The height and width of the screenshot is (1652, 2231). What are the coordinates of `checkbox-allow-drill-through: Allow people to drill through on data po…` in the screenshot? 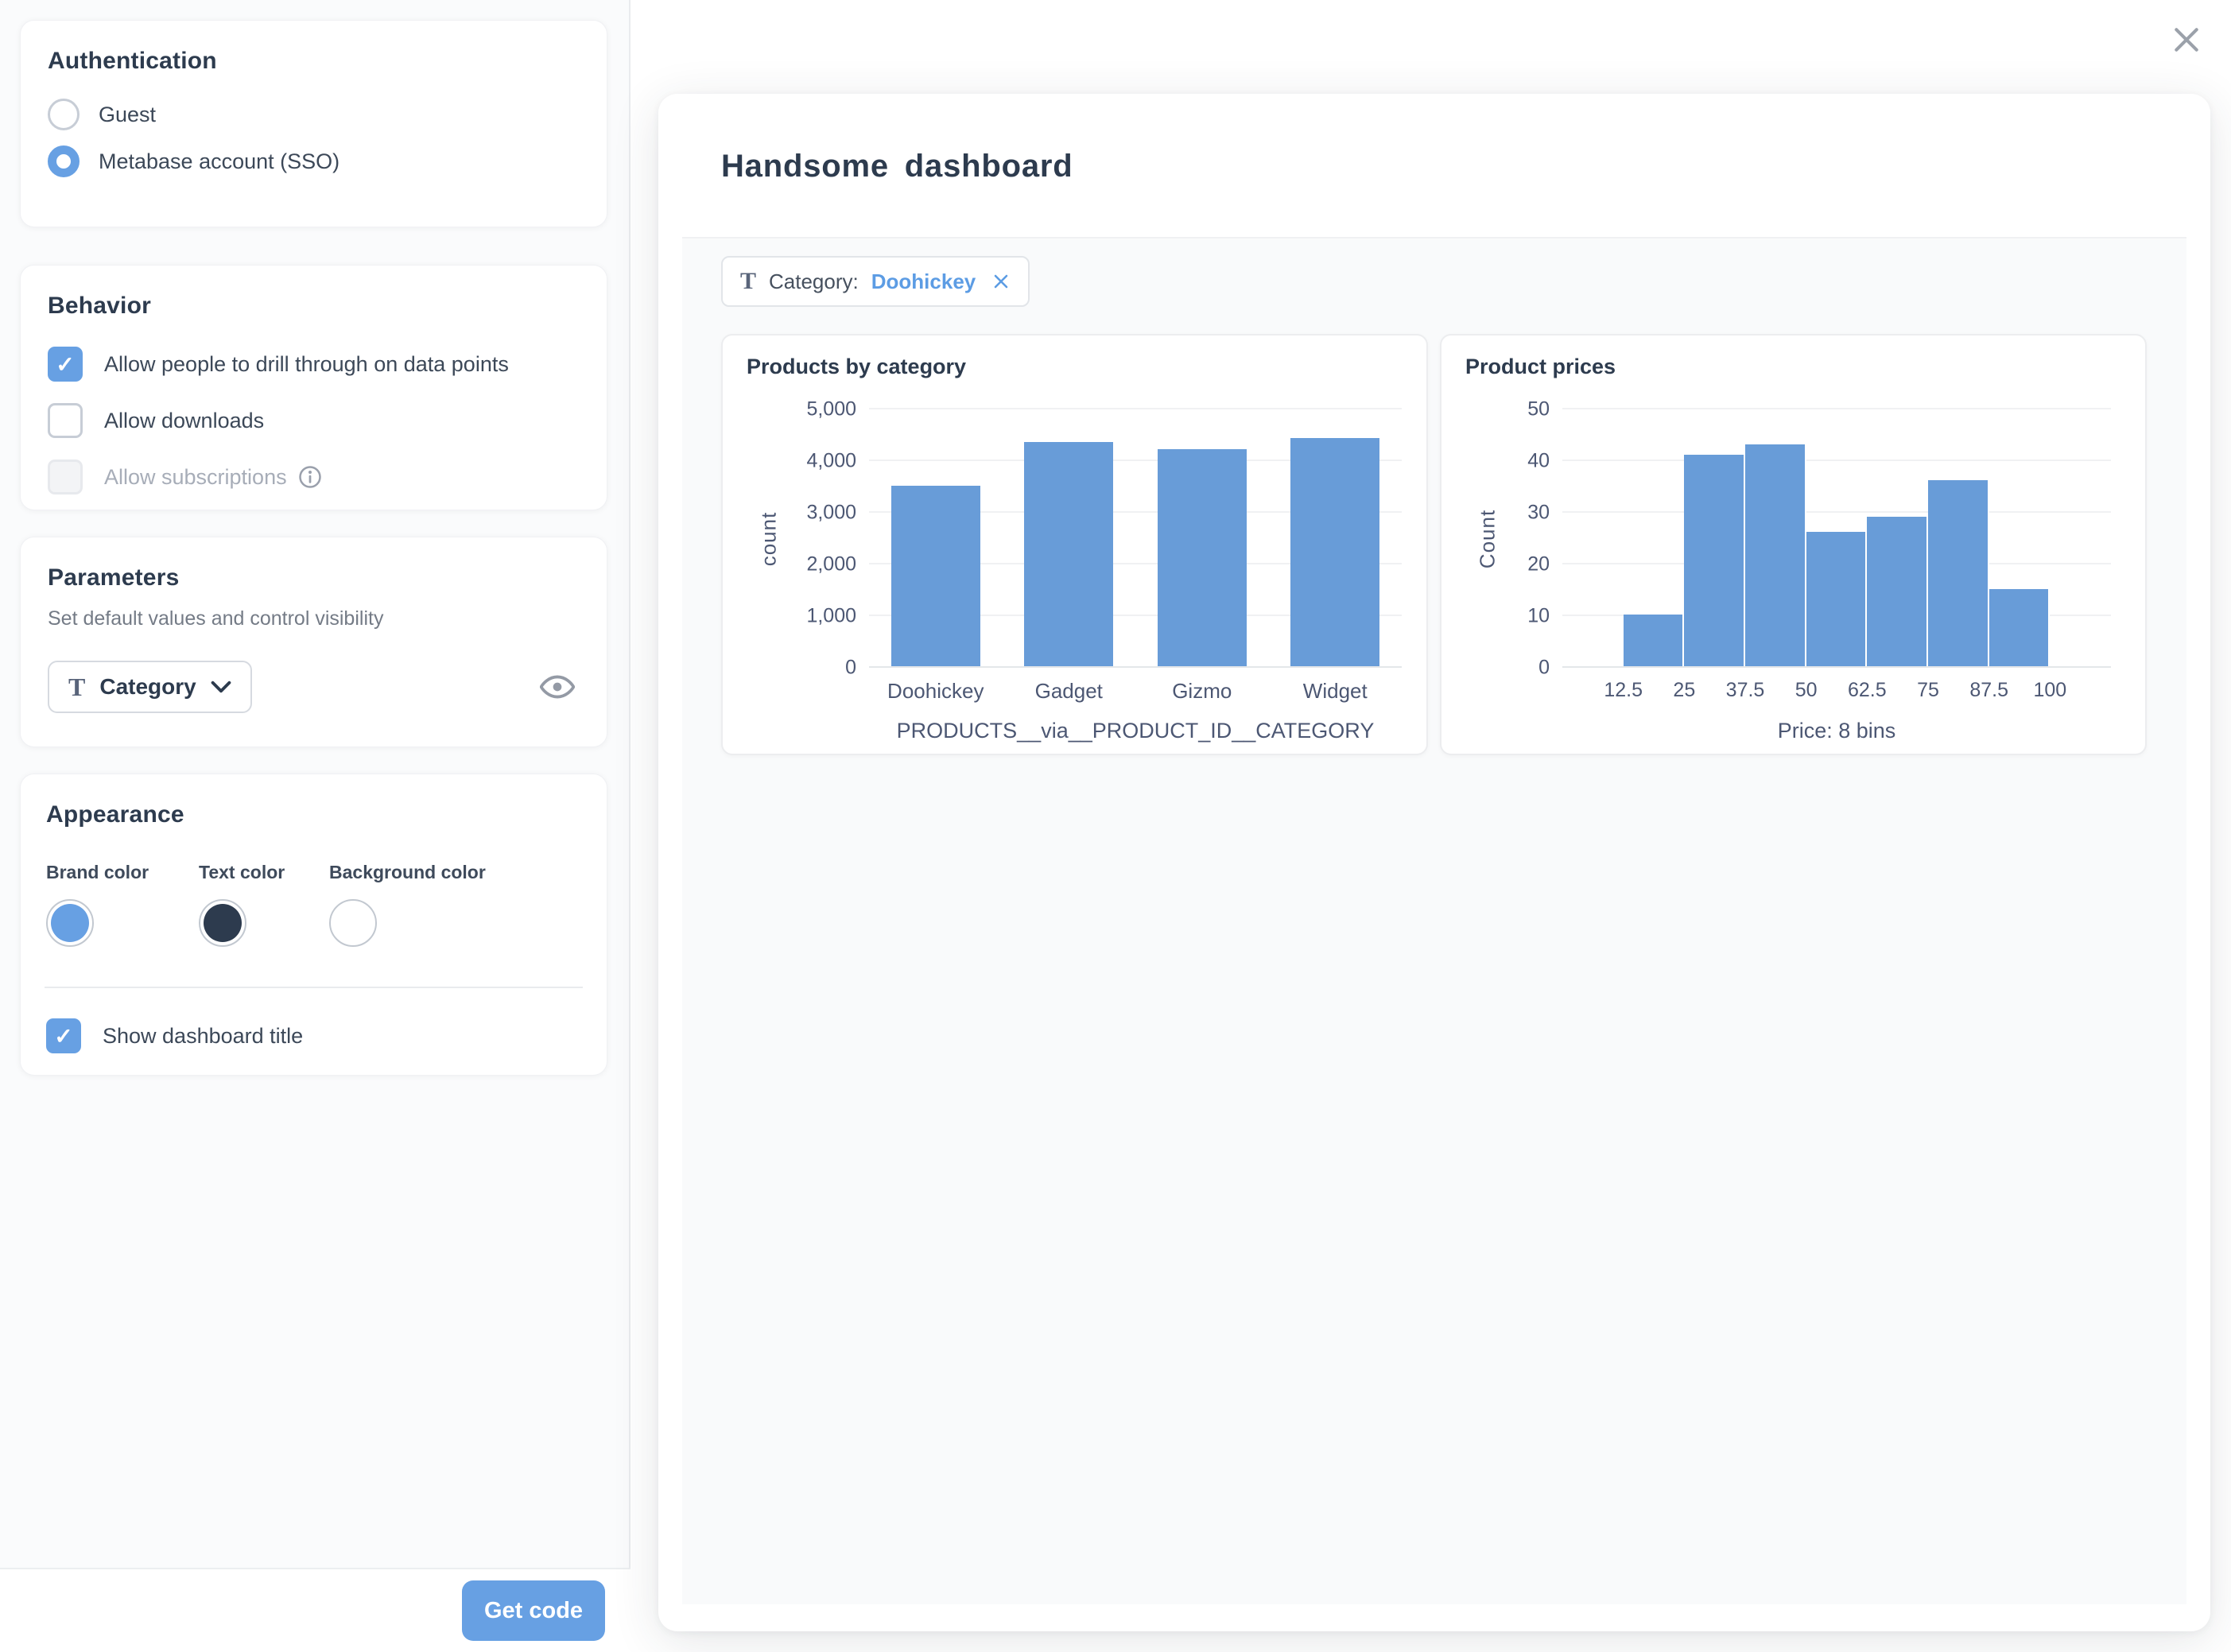 It's located at (314, 364).